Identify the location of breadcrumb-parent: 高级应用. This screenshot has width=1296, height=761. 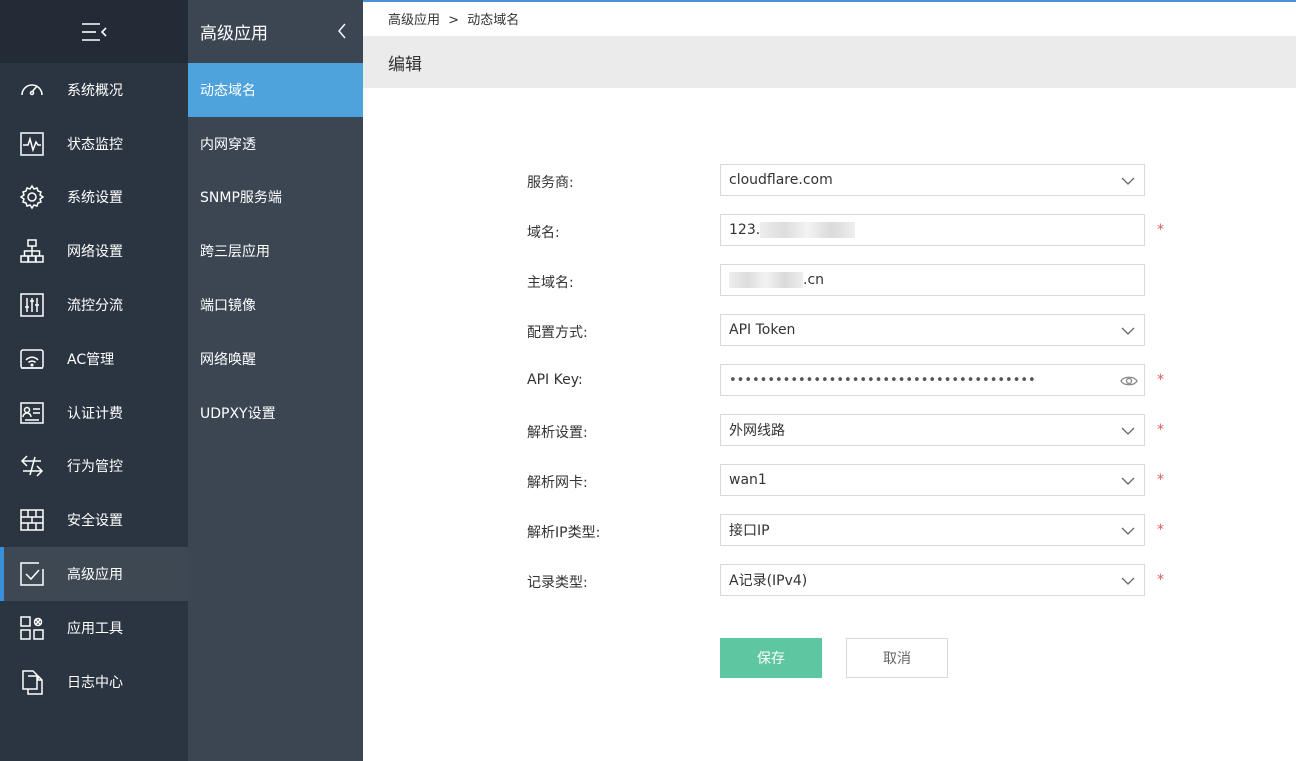
(414, 20).